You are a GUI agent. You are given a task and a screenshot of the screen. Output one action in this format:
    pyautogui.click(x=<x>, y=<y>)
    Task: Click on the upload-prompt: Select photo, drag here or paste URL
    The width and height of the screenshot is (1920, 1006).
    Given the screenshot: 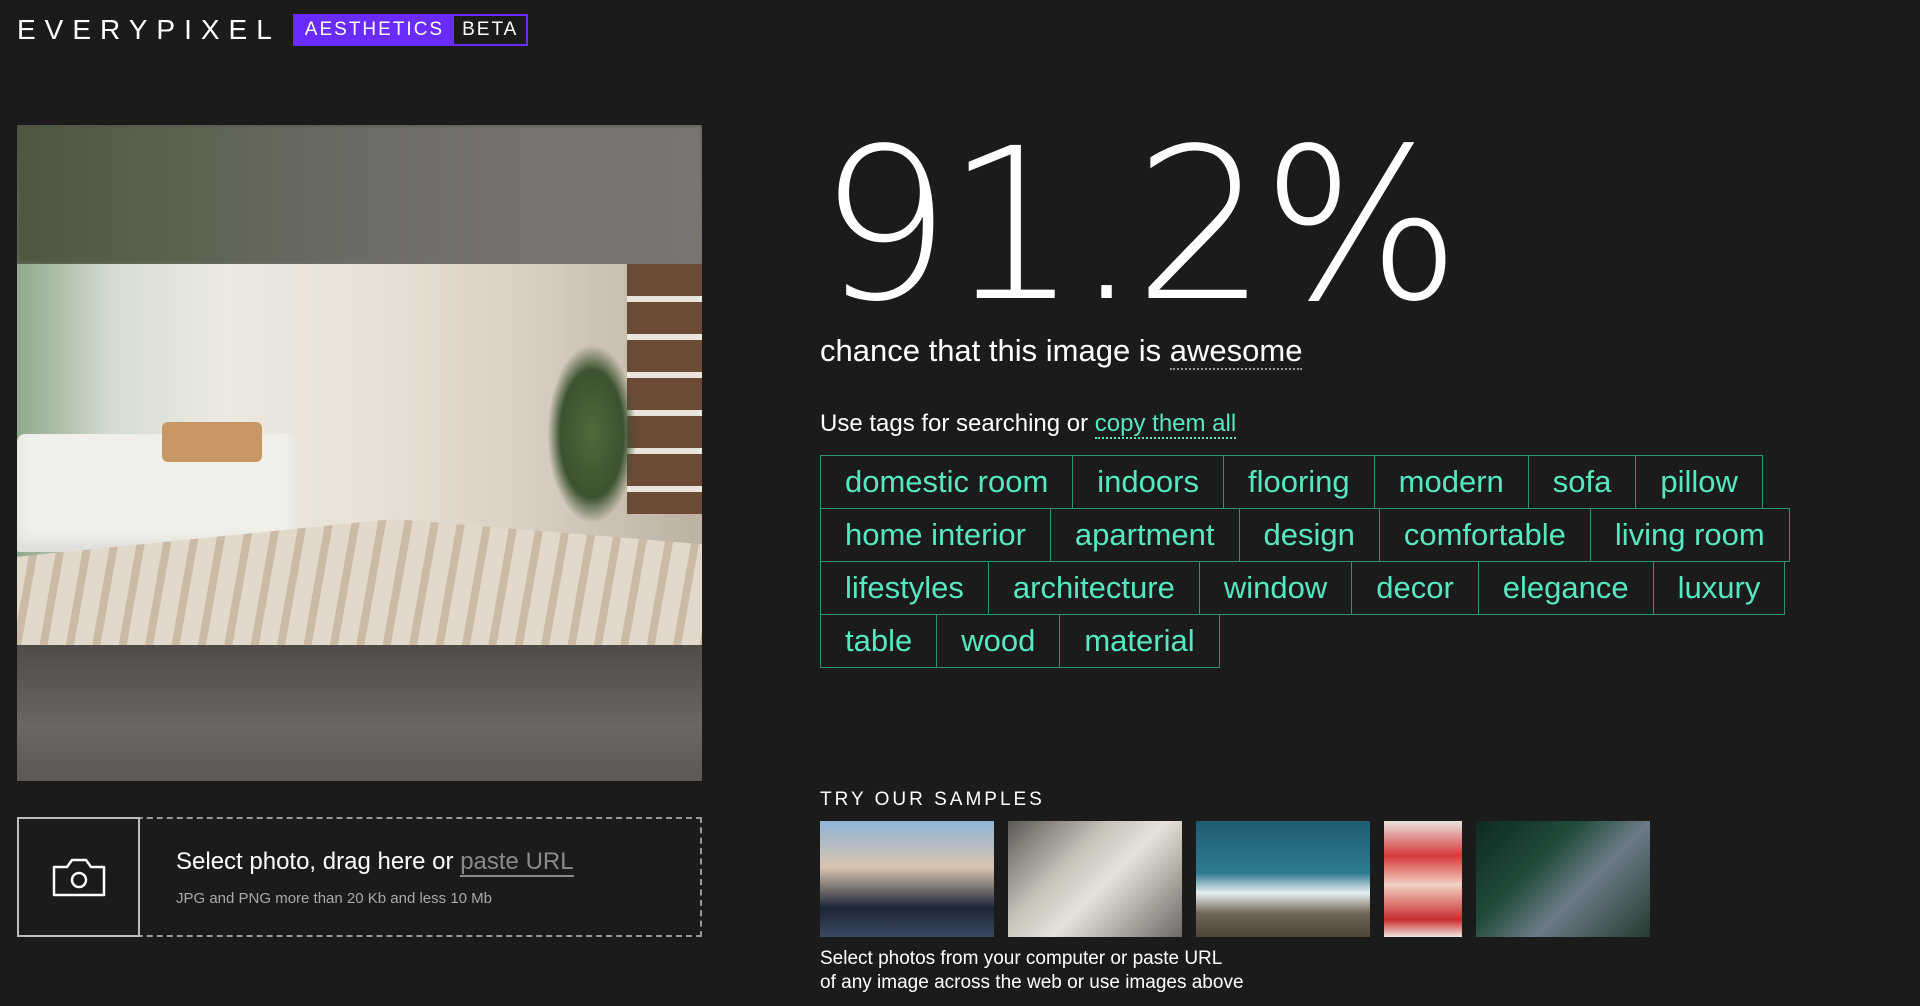 What is the action you would take?
    pyautogui.click(x=375, y=862)
    